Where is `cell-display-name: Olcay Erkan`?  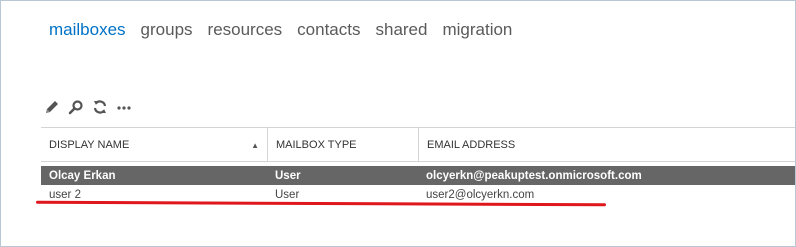
cell-display-name: Olcay Erkan is located at coordinates (82, 175).